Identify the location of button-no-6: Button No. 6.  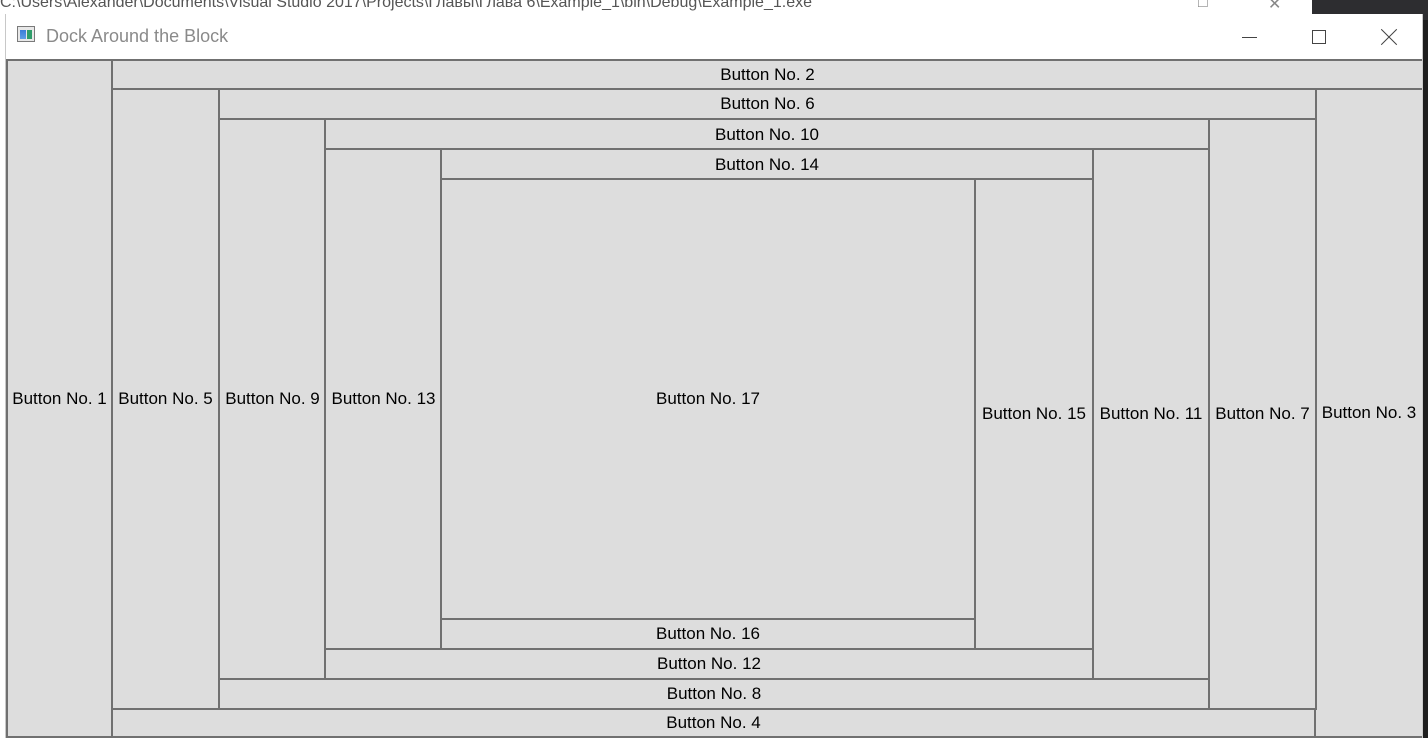
(767, 104).